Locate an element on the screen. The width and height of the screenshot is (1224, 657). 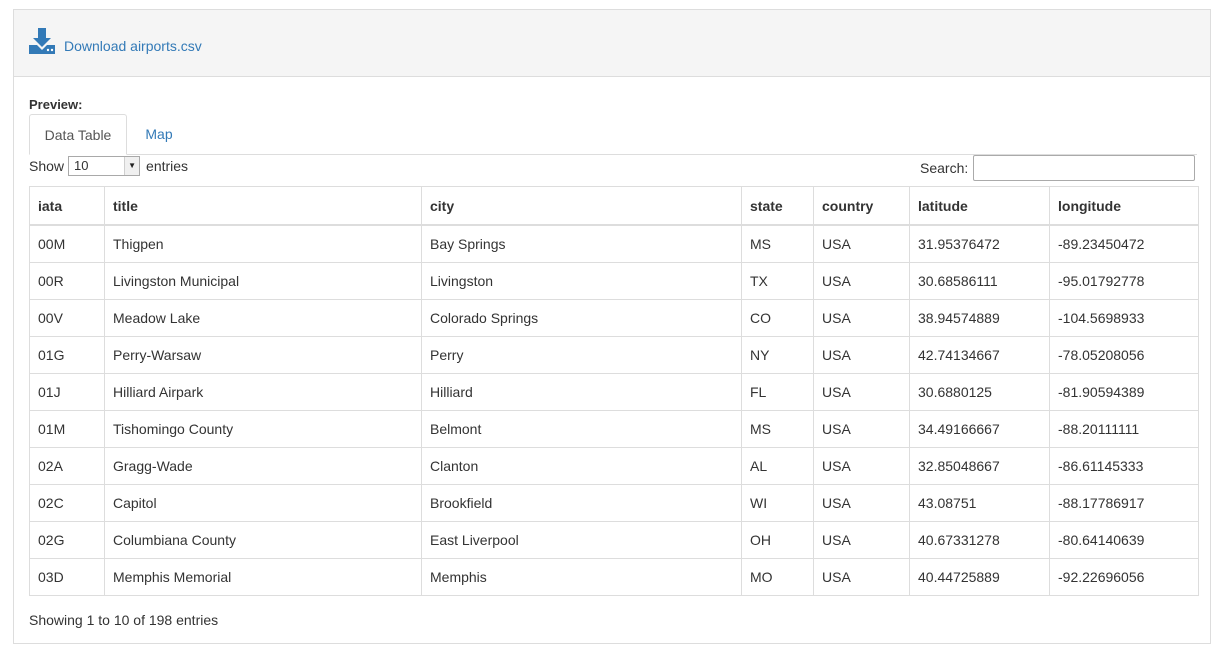
cell-iata: 01G is located at coordinates (67, 355).